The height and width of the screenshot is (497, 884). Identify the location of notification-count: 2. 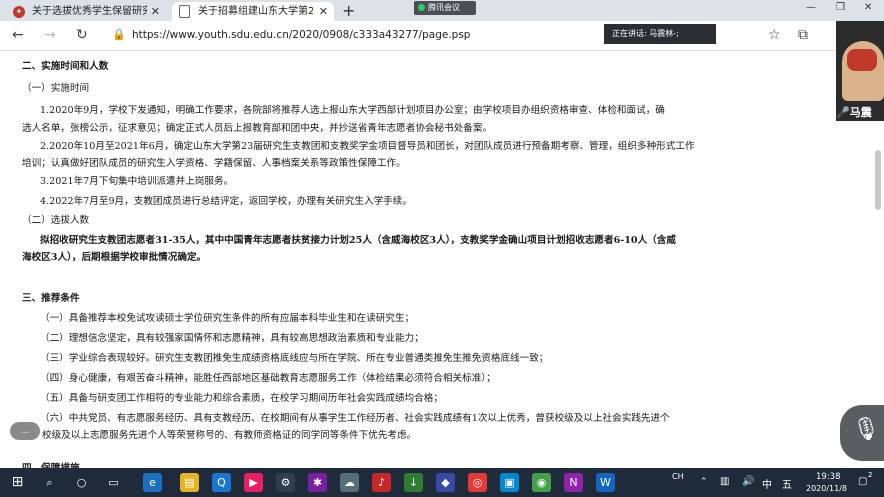
(870, 475).